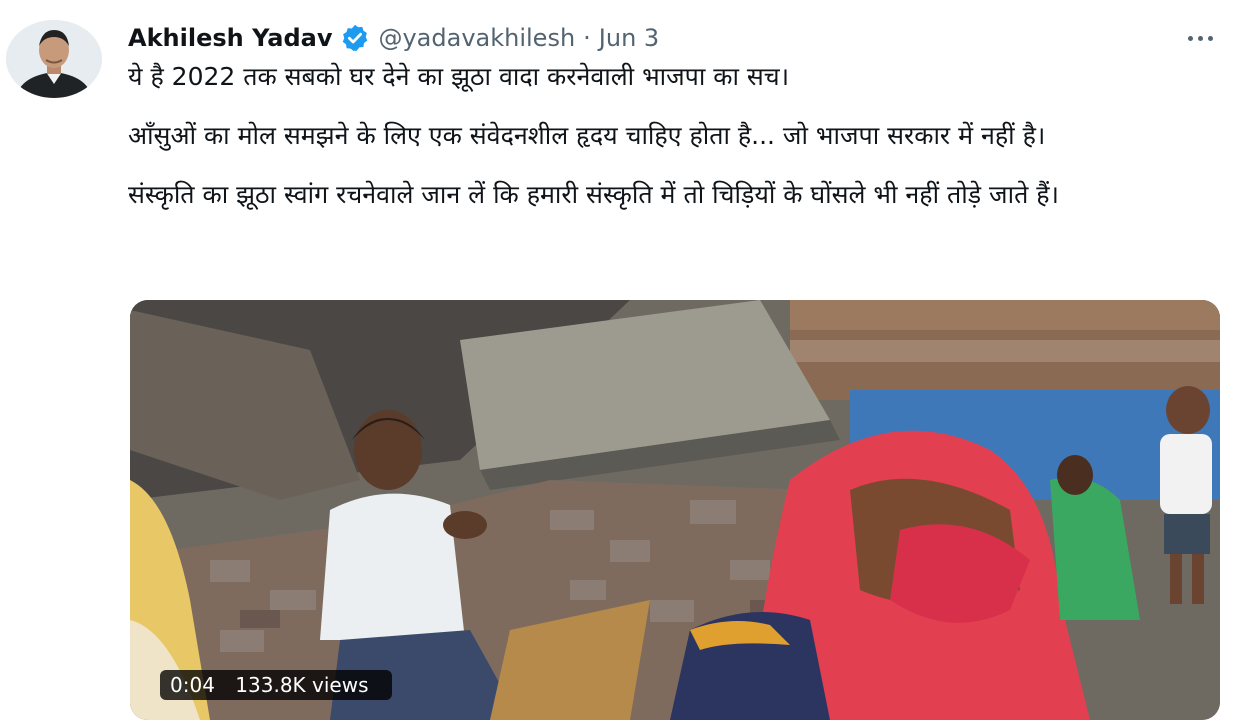  Describe the element at coordinates (192, 685) in the screenshot. I see `video-duration: 0:04` at that location.